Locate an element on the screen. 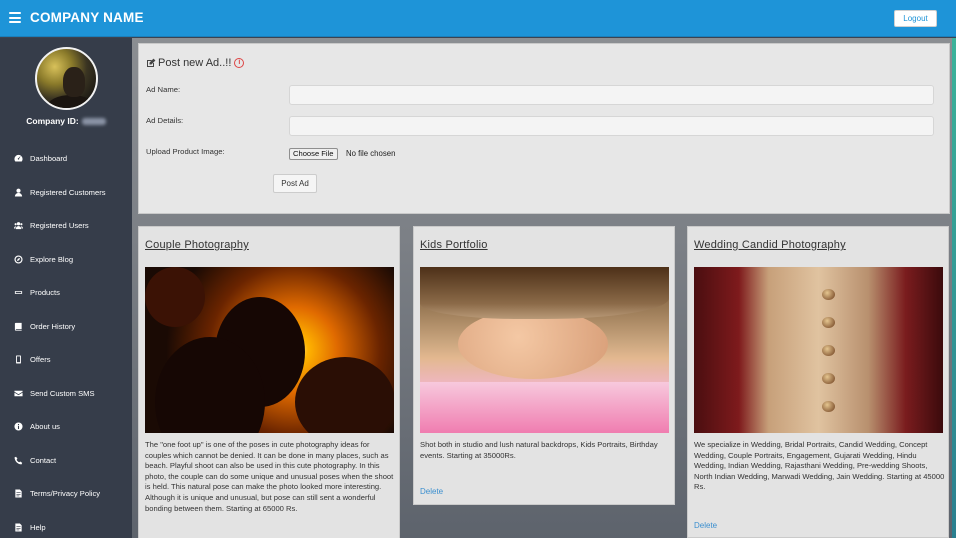 The image size is (956, 538). ad-title-link: Kids Portfolio is located at coordinates (454, 245).